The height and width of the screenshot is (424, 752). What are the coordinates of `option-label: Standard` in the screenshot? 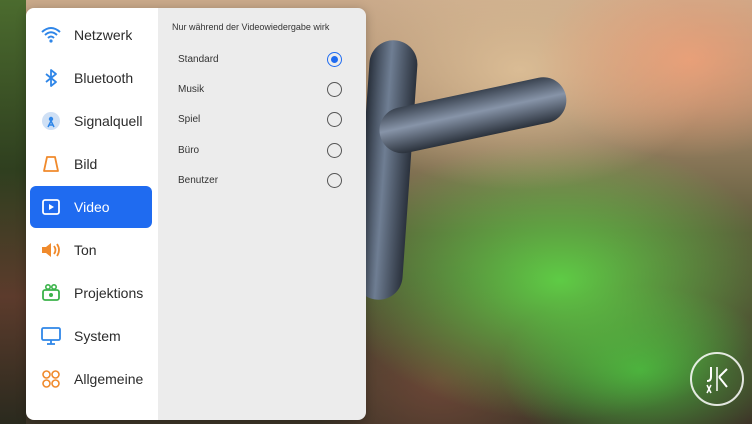 It's located at (198, 59).